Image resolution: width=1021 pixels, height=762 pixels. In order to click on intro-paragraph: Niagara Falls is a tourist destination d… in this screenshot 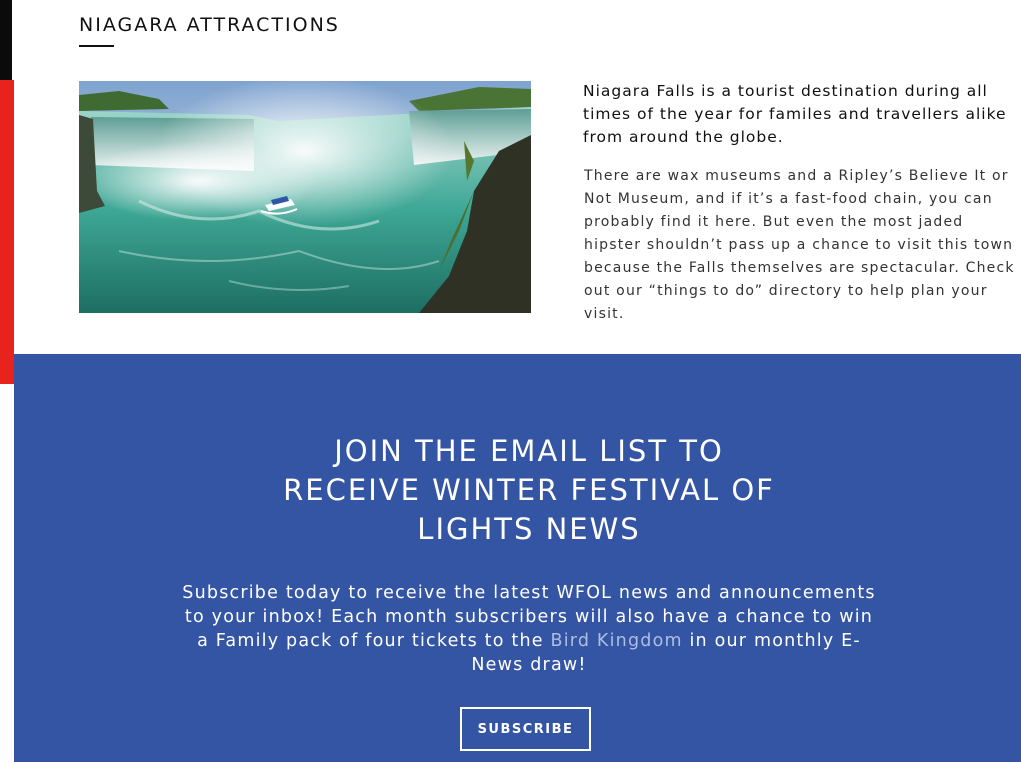, I will do `click(802, 114)`.